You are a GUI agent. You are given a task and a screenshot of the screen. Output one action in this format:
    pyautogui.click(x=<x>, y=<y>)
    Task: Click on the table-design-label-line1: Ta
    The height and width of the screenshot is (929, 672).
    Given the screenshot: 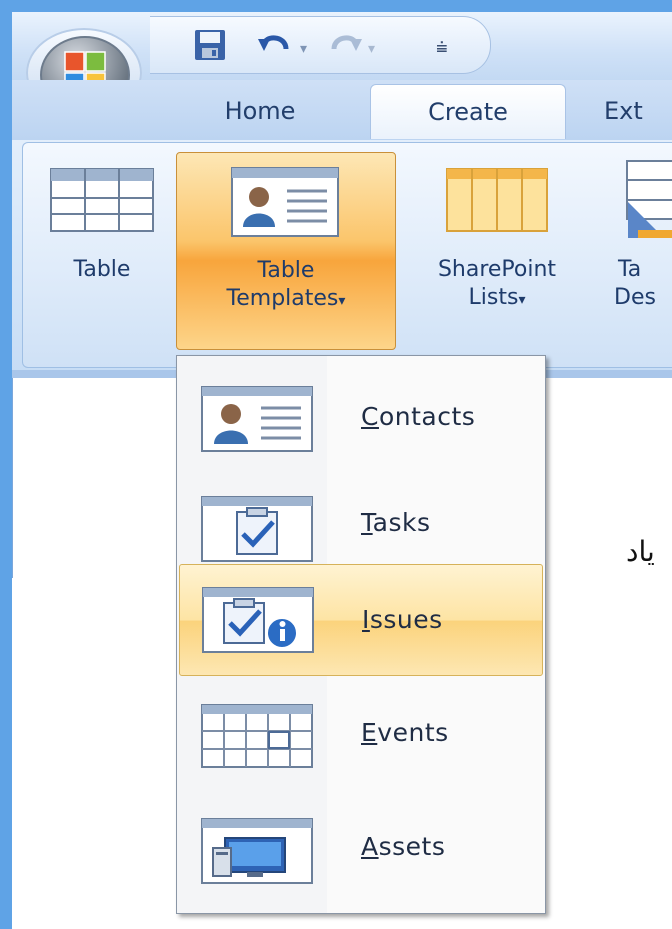 What is the action you would take?
    pyautogui.click(x=630, y=269)
    